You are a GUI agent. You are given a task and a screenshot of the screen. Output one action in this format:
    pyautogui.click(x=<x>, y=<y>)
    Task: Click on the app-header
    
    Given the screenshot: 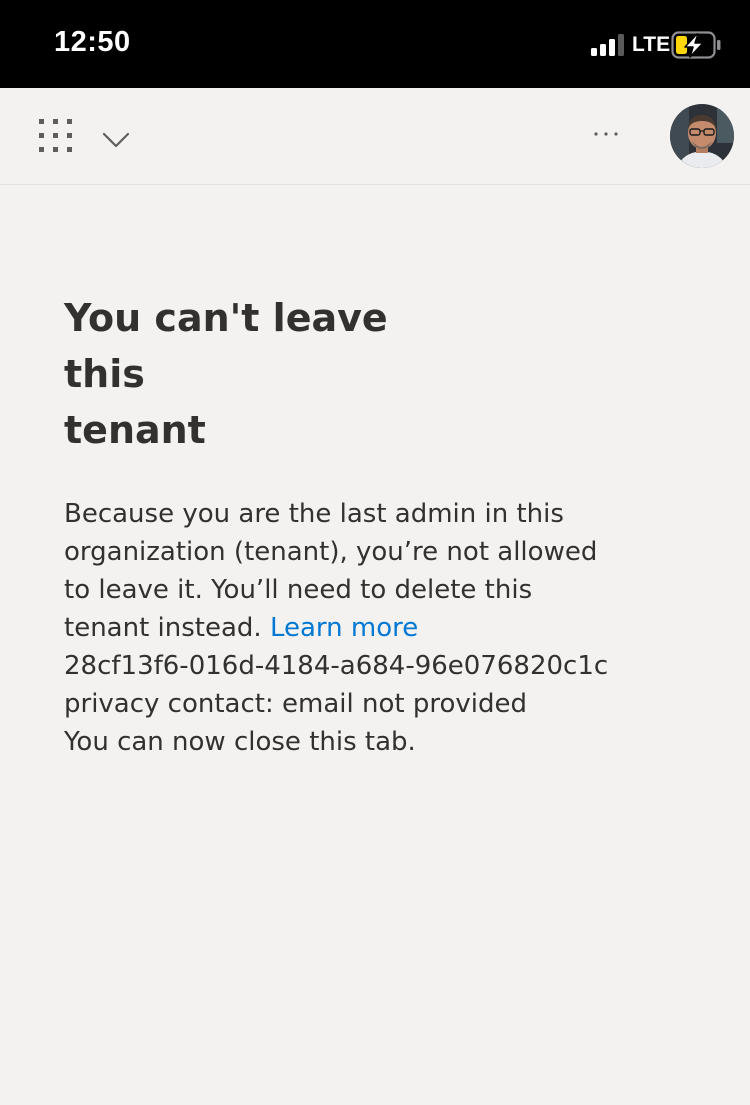 What is the action you would take?
    pyautogui.click(x=375, y=136)
    